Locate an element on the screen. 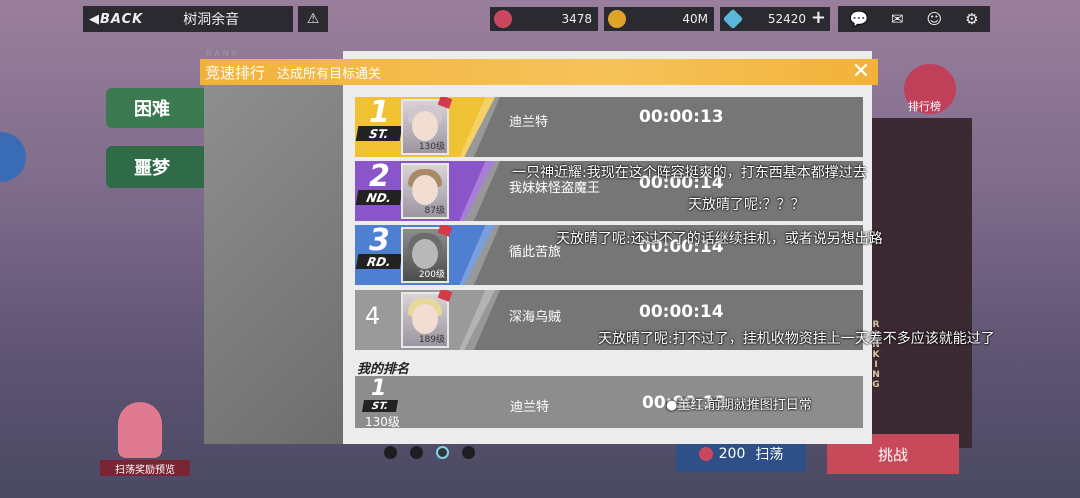  sweep-cost: 200 is located at coordinates (732, 454).